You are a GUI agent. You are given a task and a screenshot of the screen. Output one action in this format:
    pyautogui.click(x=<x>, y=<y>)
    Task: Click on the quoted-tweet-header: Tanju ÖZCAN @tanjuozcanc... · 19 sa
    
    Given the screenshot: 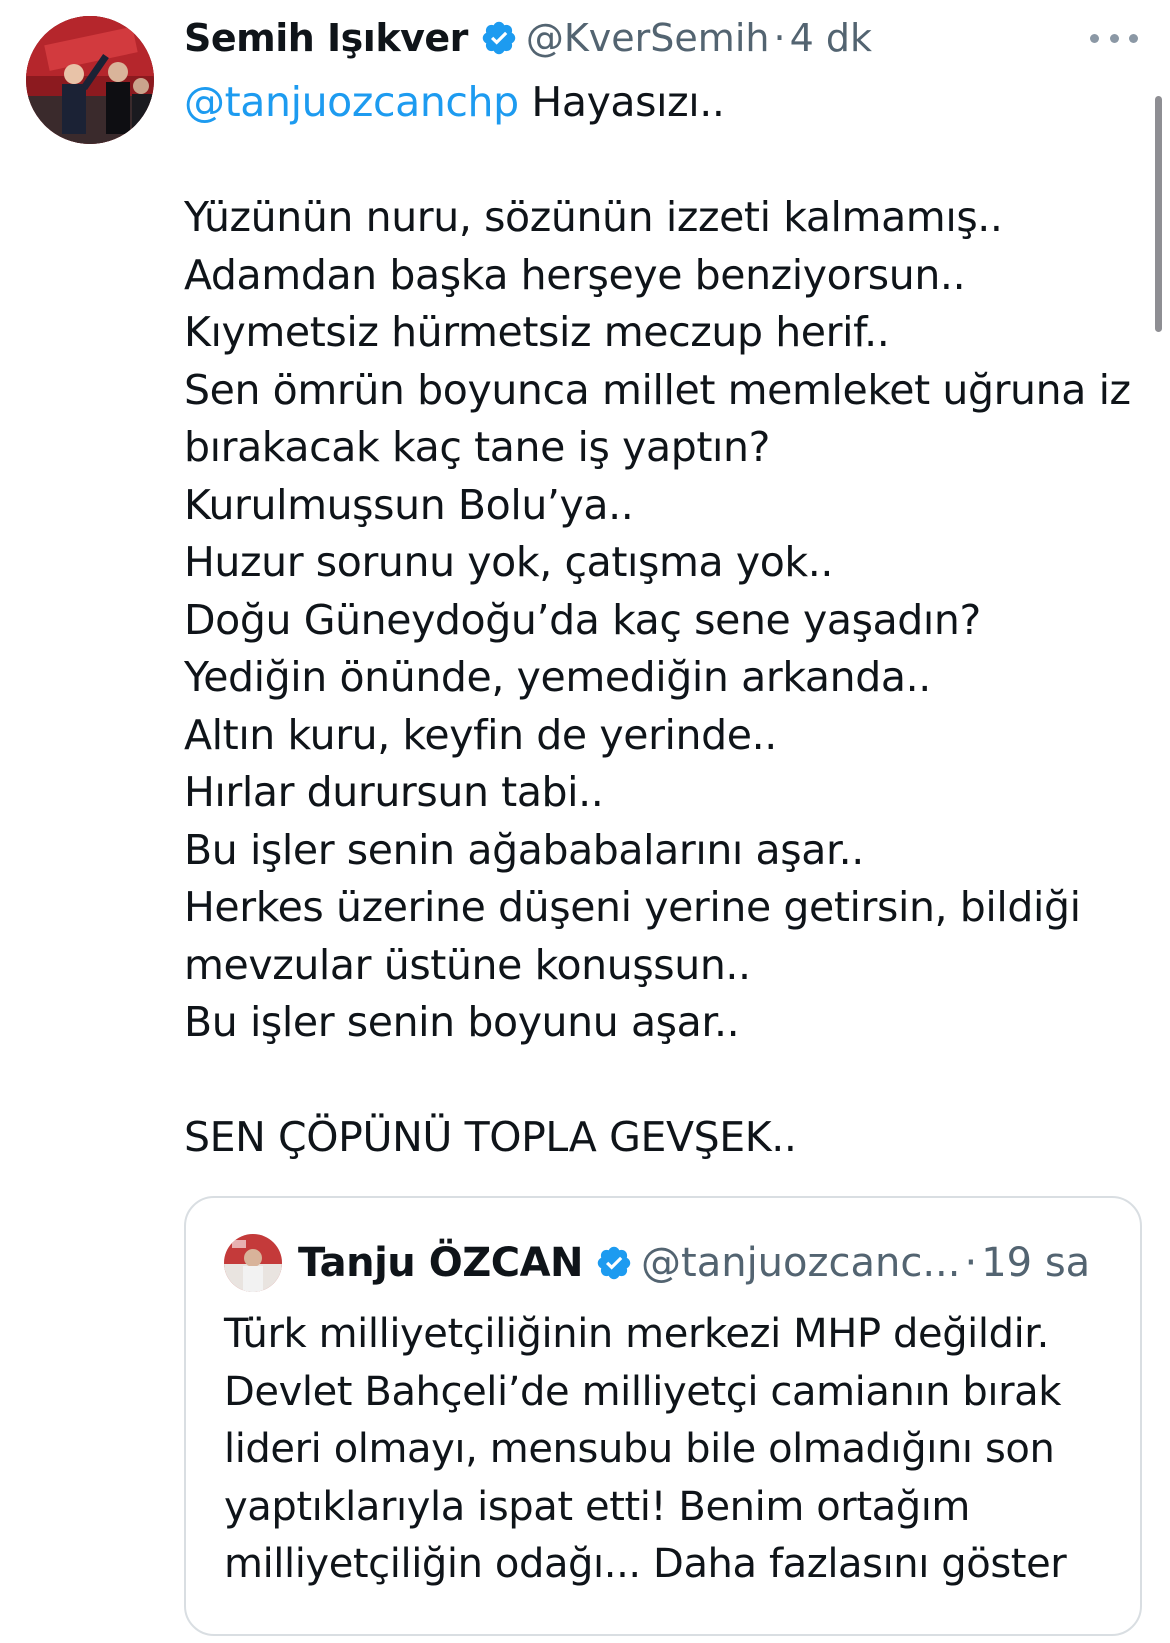 What is the action you would take?
    pyautogui.click(x=657, y=1263)
    